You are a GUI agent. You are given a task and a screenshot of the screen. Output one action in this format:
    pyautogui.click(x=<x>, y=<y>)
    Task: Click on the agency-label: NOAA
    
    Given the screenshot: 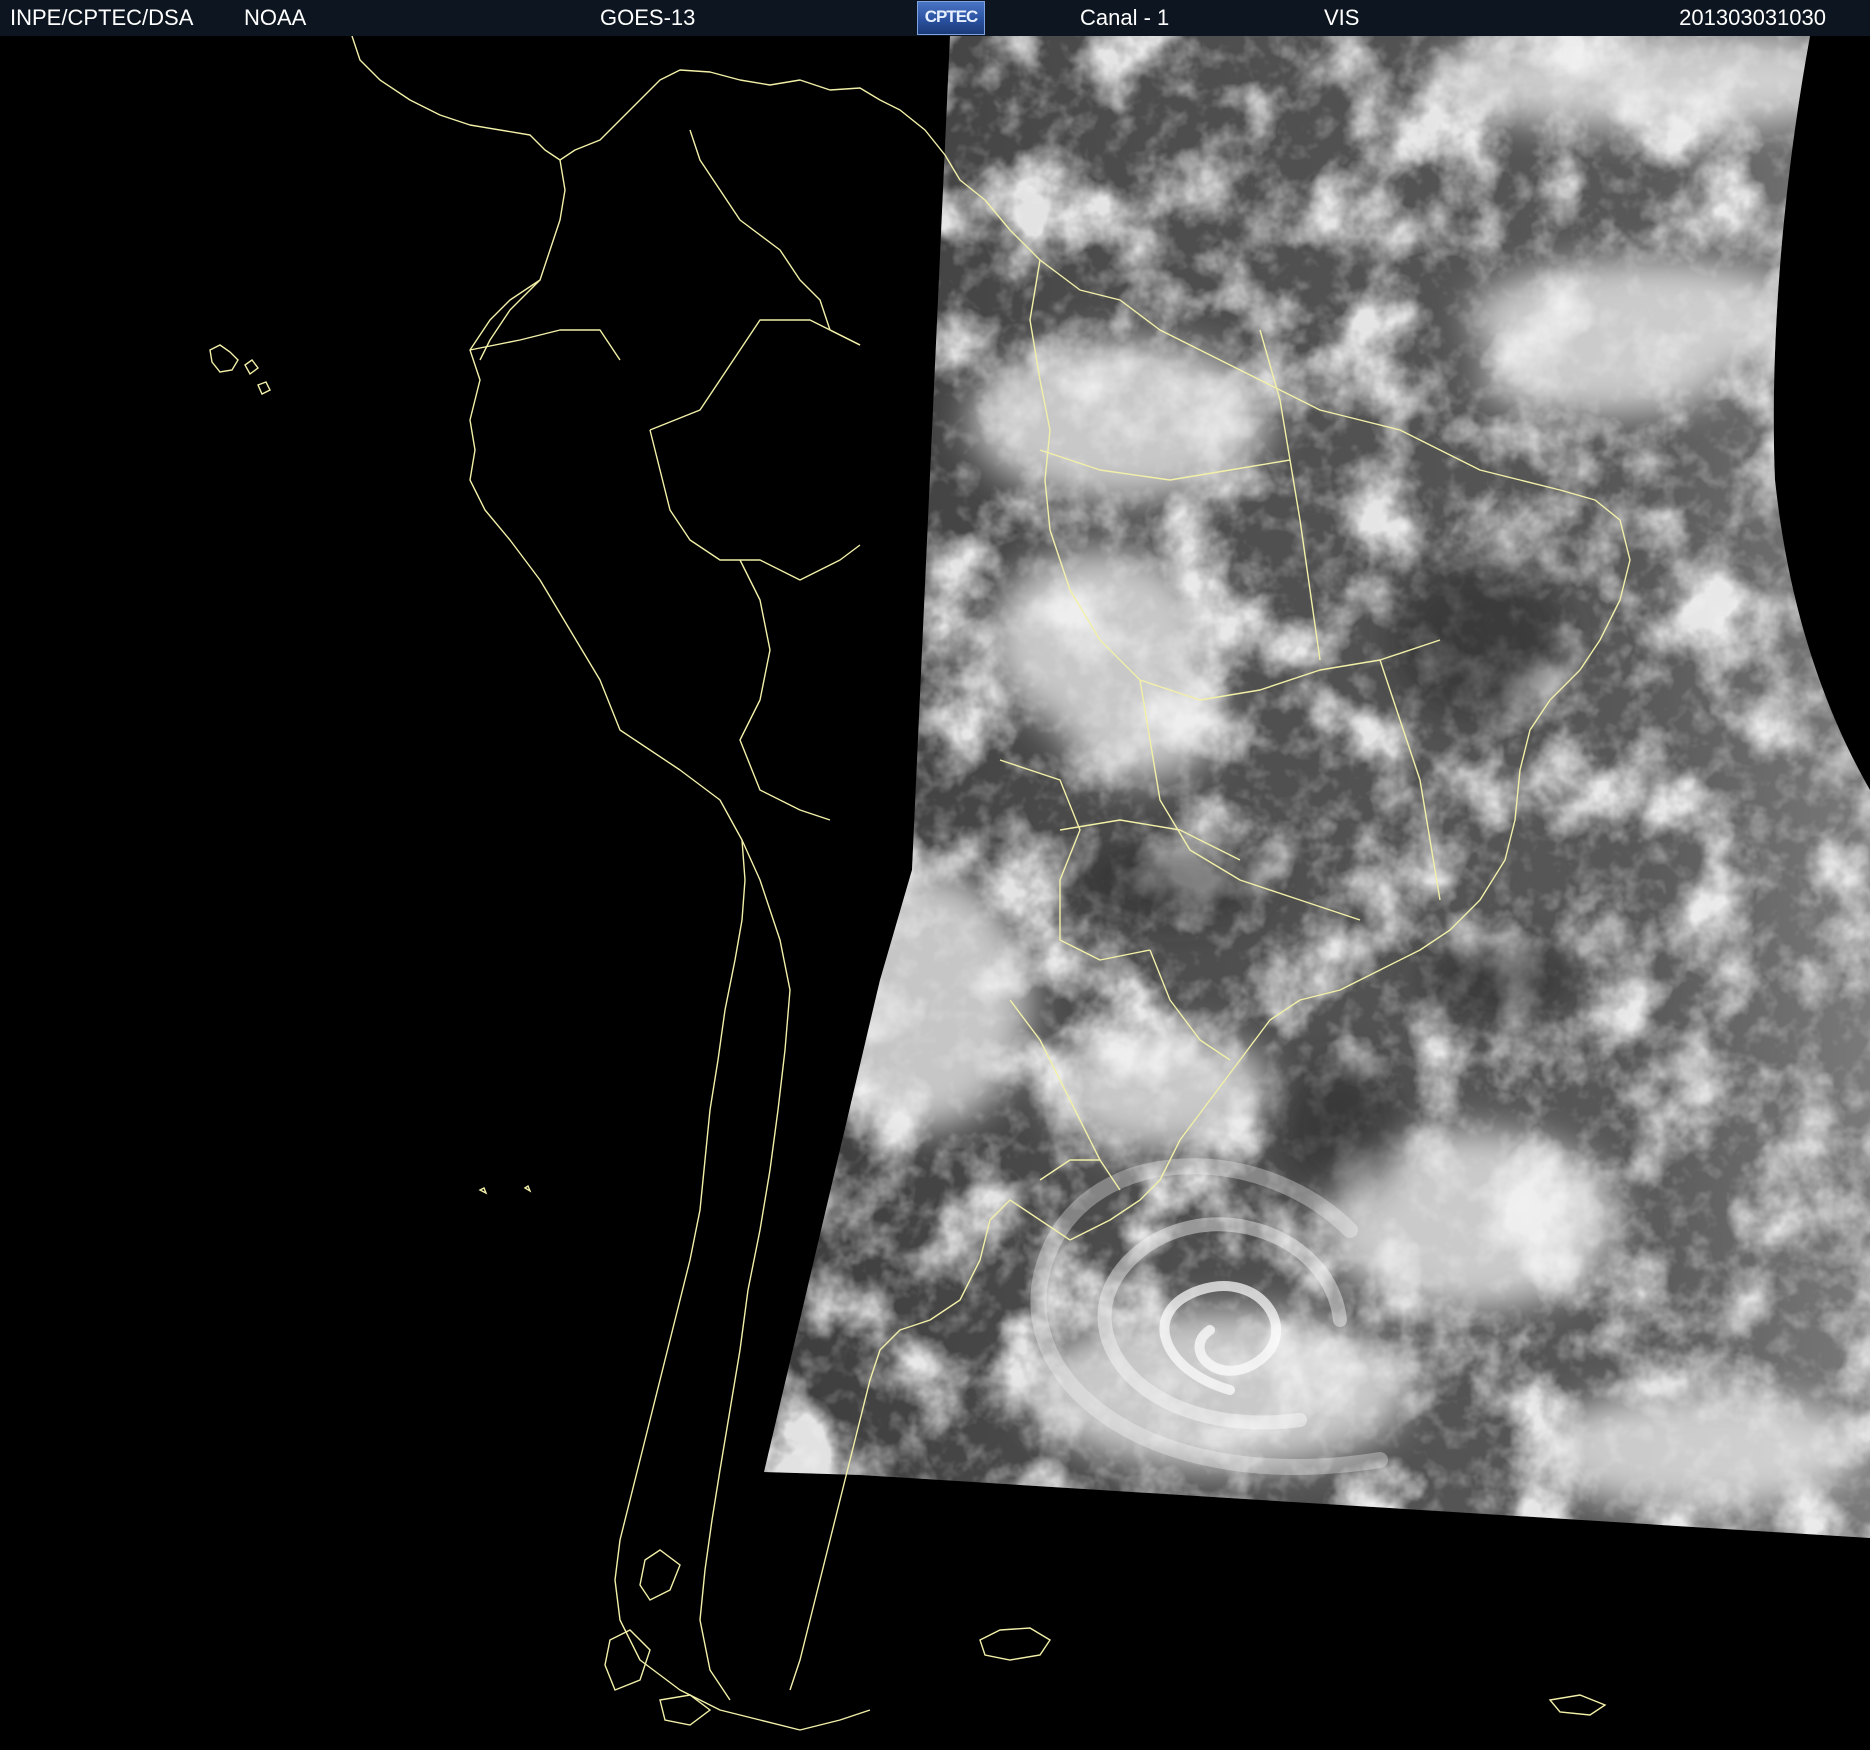 What is the action you would take?
    pyautogui.click(x=275, y=17)
    